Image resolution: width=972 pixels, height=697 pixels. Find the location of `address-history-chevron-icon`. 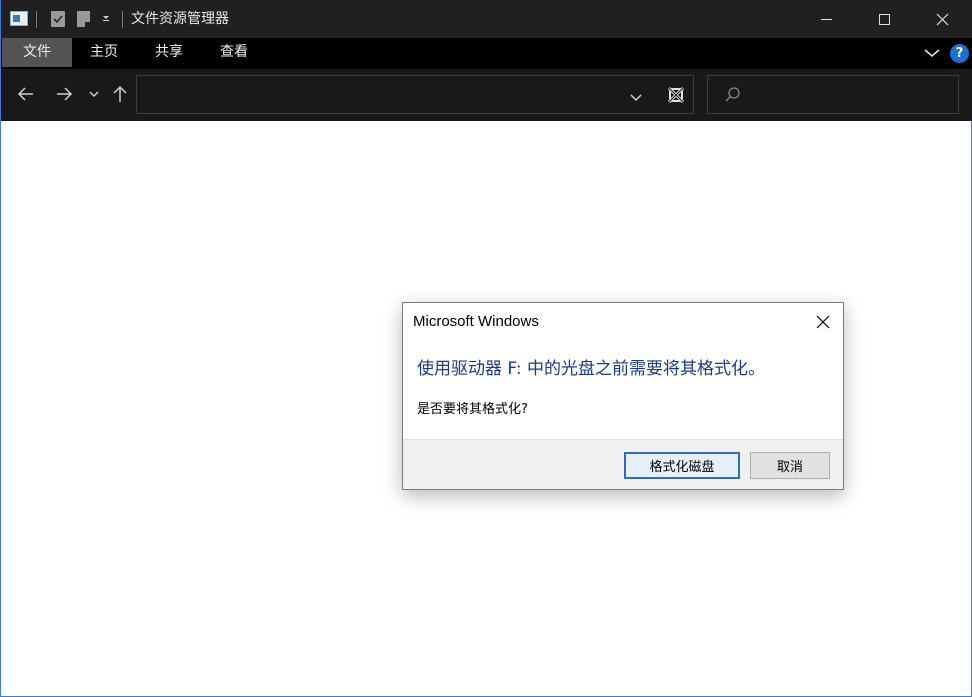

address-history-chevron-icon is located at coordinates (637, 96).